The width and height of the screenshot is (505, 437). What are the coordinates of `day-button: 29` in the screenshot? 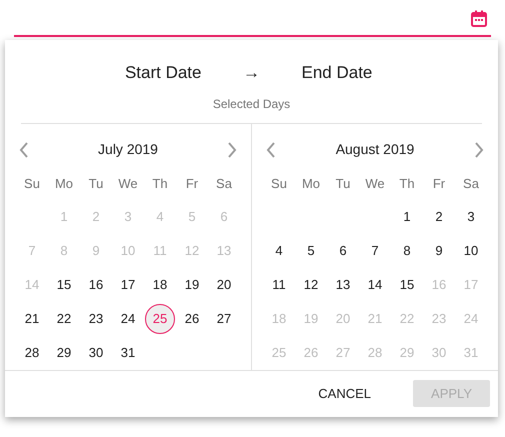 It's located at (64, 353).